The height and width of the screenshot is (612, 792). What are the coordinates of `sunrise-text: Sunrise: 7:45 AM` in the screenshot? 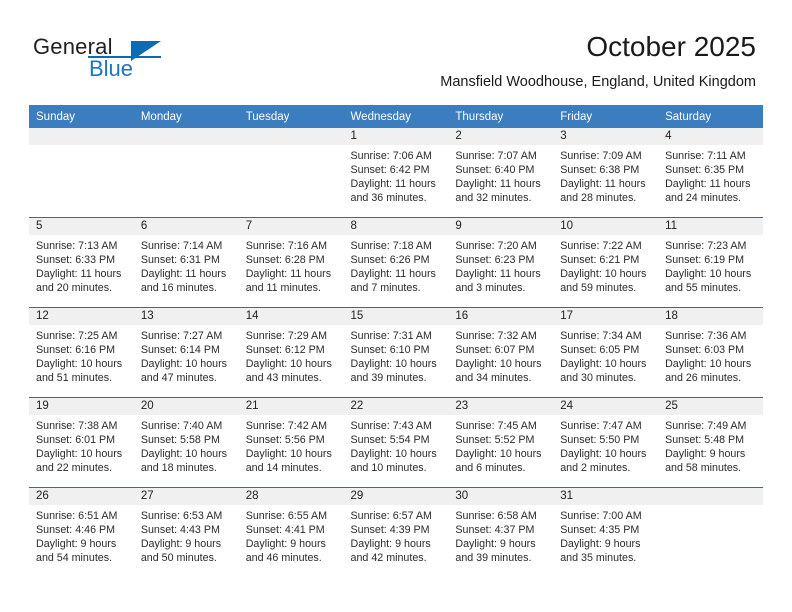 It's located at (496, 426).